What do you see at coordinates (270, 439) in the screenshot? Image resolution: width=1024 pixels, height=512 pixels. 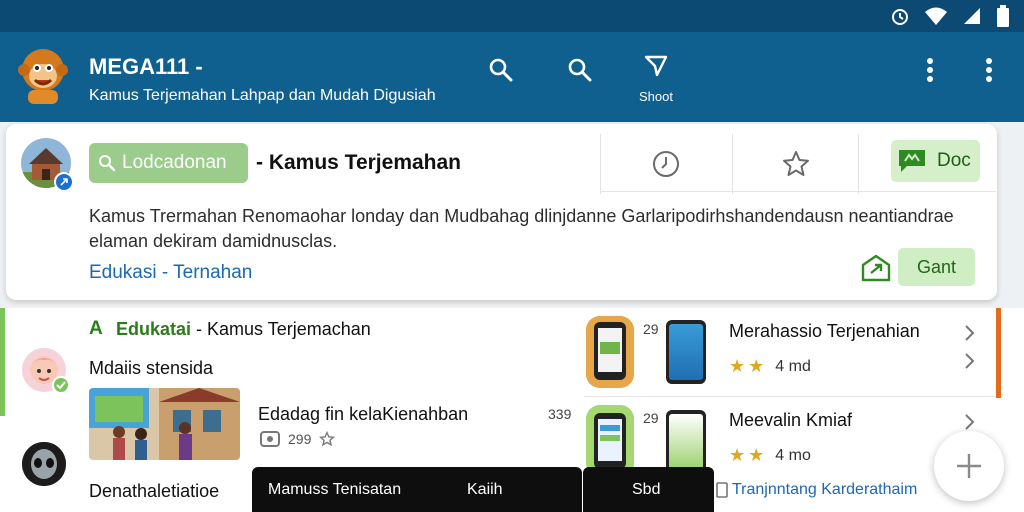 I see `image-icon` at bounding box center [270, 439].